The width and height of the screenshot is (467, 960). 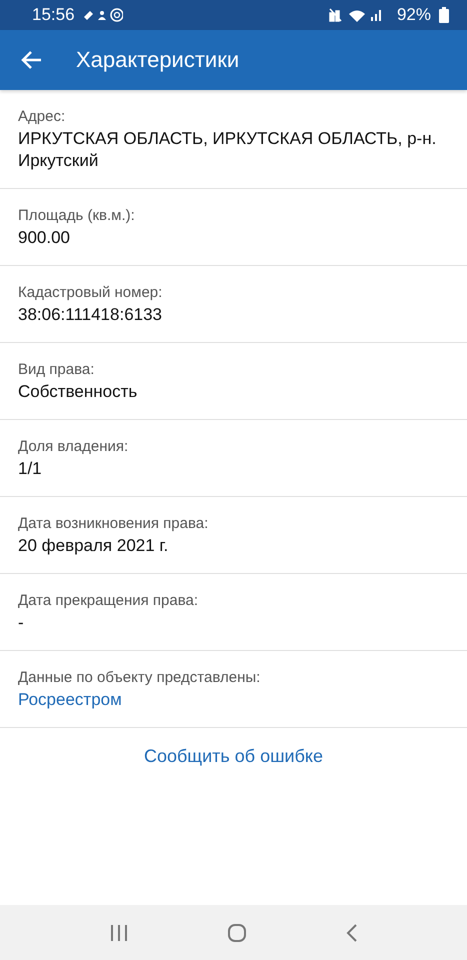 I want to click on rounded-square-icon, so click(x=236, y=932).